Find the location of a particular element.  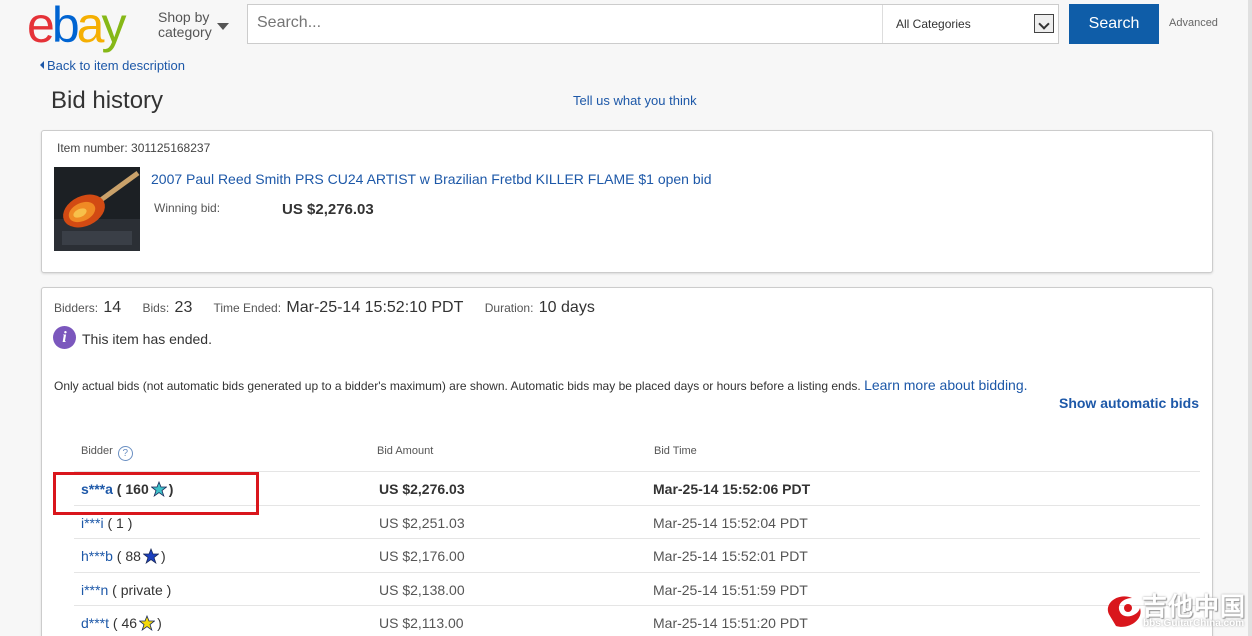

bid-time-cell: Mar-25-14 15:52:06 PDT is located at coordinates (732, 489).